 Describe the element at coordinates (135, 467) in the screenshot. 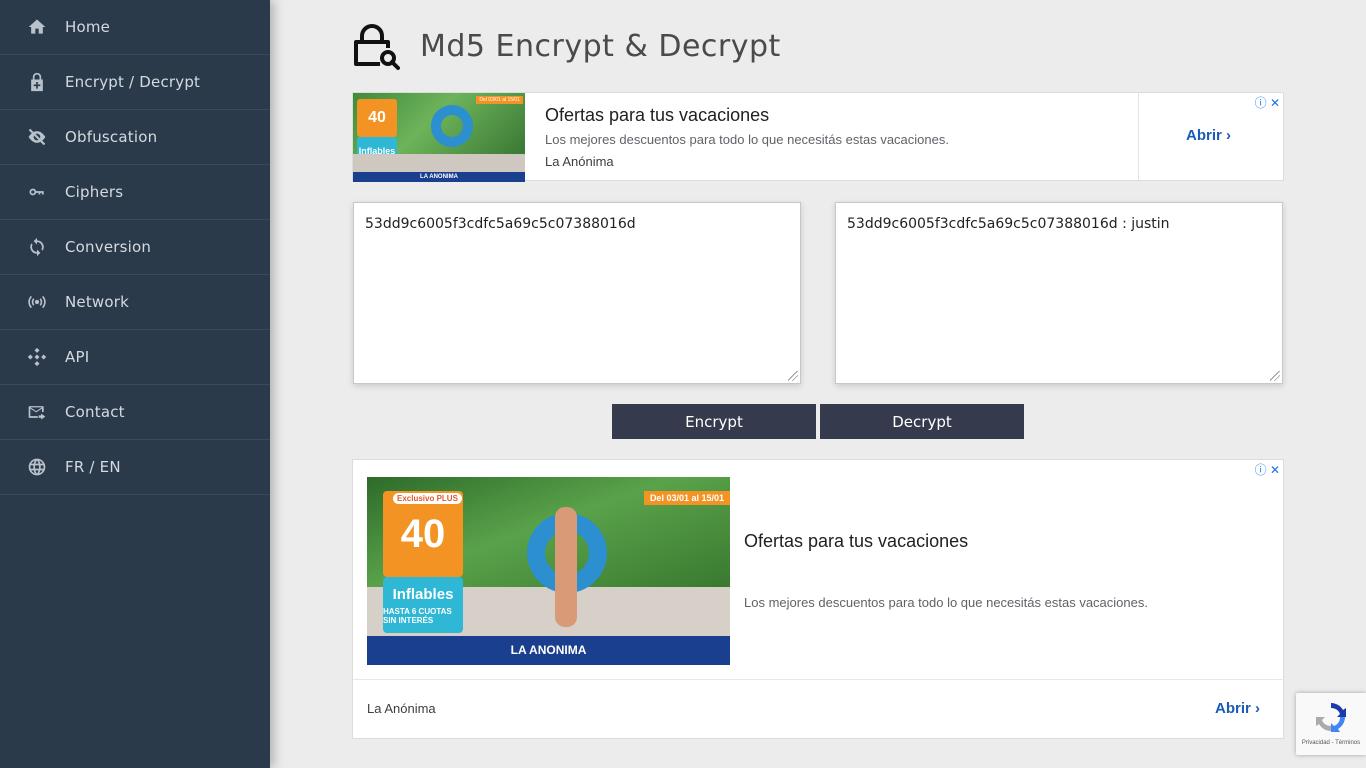

I see `sidebar-item-language: FR / EN` at that location.